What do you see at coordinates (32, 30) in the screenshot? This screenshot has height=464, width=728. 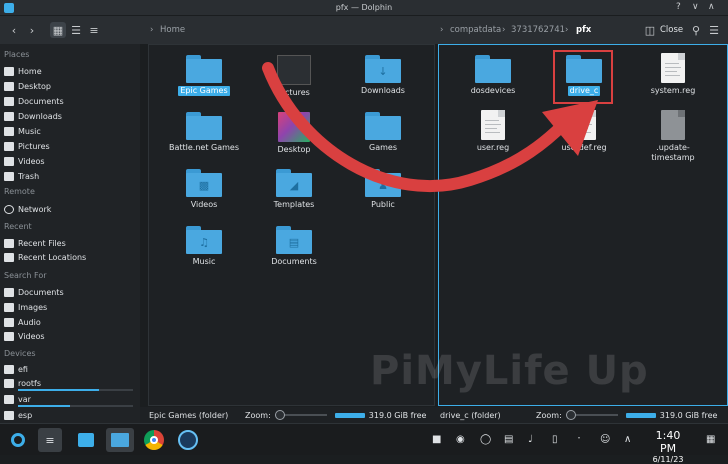 I see `forward-icon: ›` at bounding box center [32, 30].